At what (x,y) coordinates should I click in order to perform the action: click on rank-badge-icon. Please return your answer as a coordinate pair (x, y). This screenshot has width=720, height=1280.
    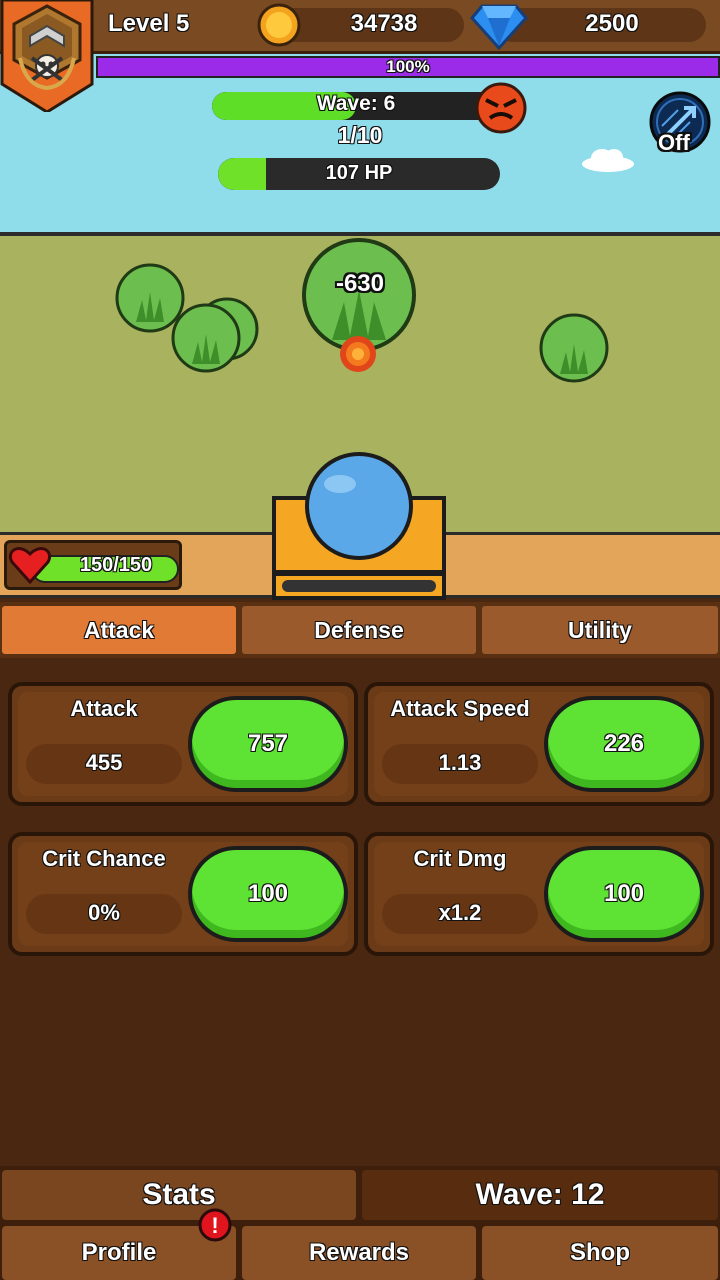
    Looking at the image, I should click on (48, 56).